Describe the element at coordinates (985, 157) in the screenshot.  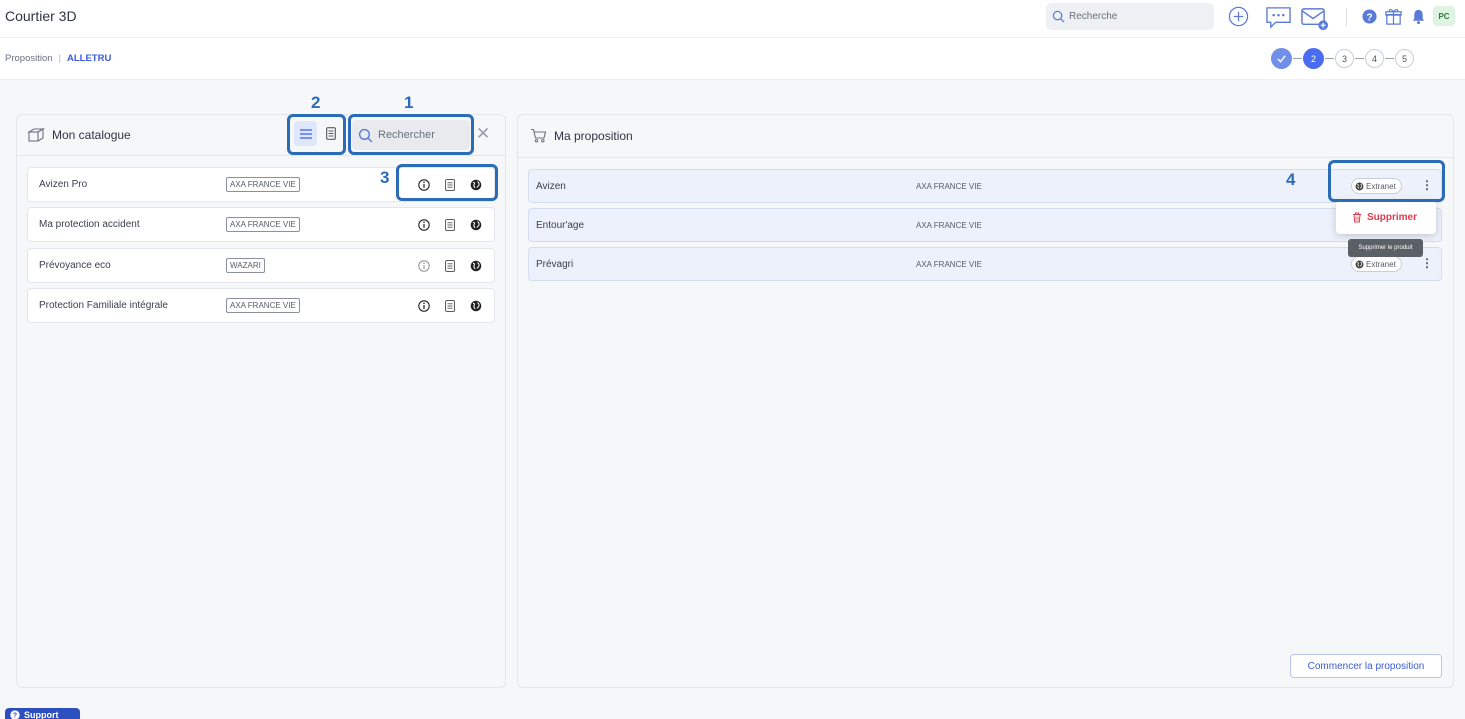
I see `proposition-divider` at that location.